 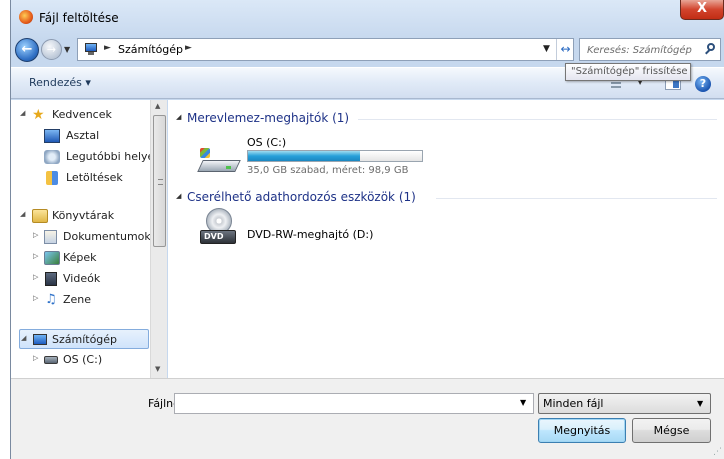 What do you see at coordinates (69, 50) in the screenshot?
I see `recent-pages-dropdown-icon: ▼` at bounding box center [69, 50].